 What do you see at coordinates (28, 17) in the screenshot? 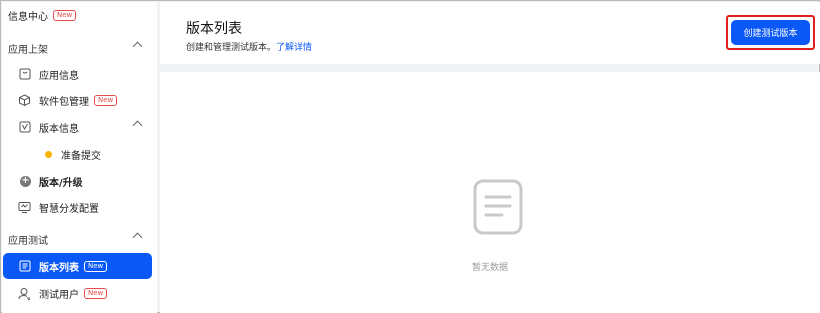
I see `sidebar-item-label: 信息中心` at bounding box center [28, 17].